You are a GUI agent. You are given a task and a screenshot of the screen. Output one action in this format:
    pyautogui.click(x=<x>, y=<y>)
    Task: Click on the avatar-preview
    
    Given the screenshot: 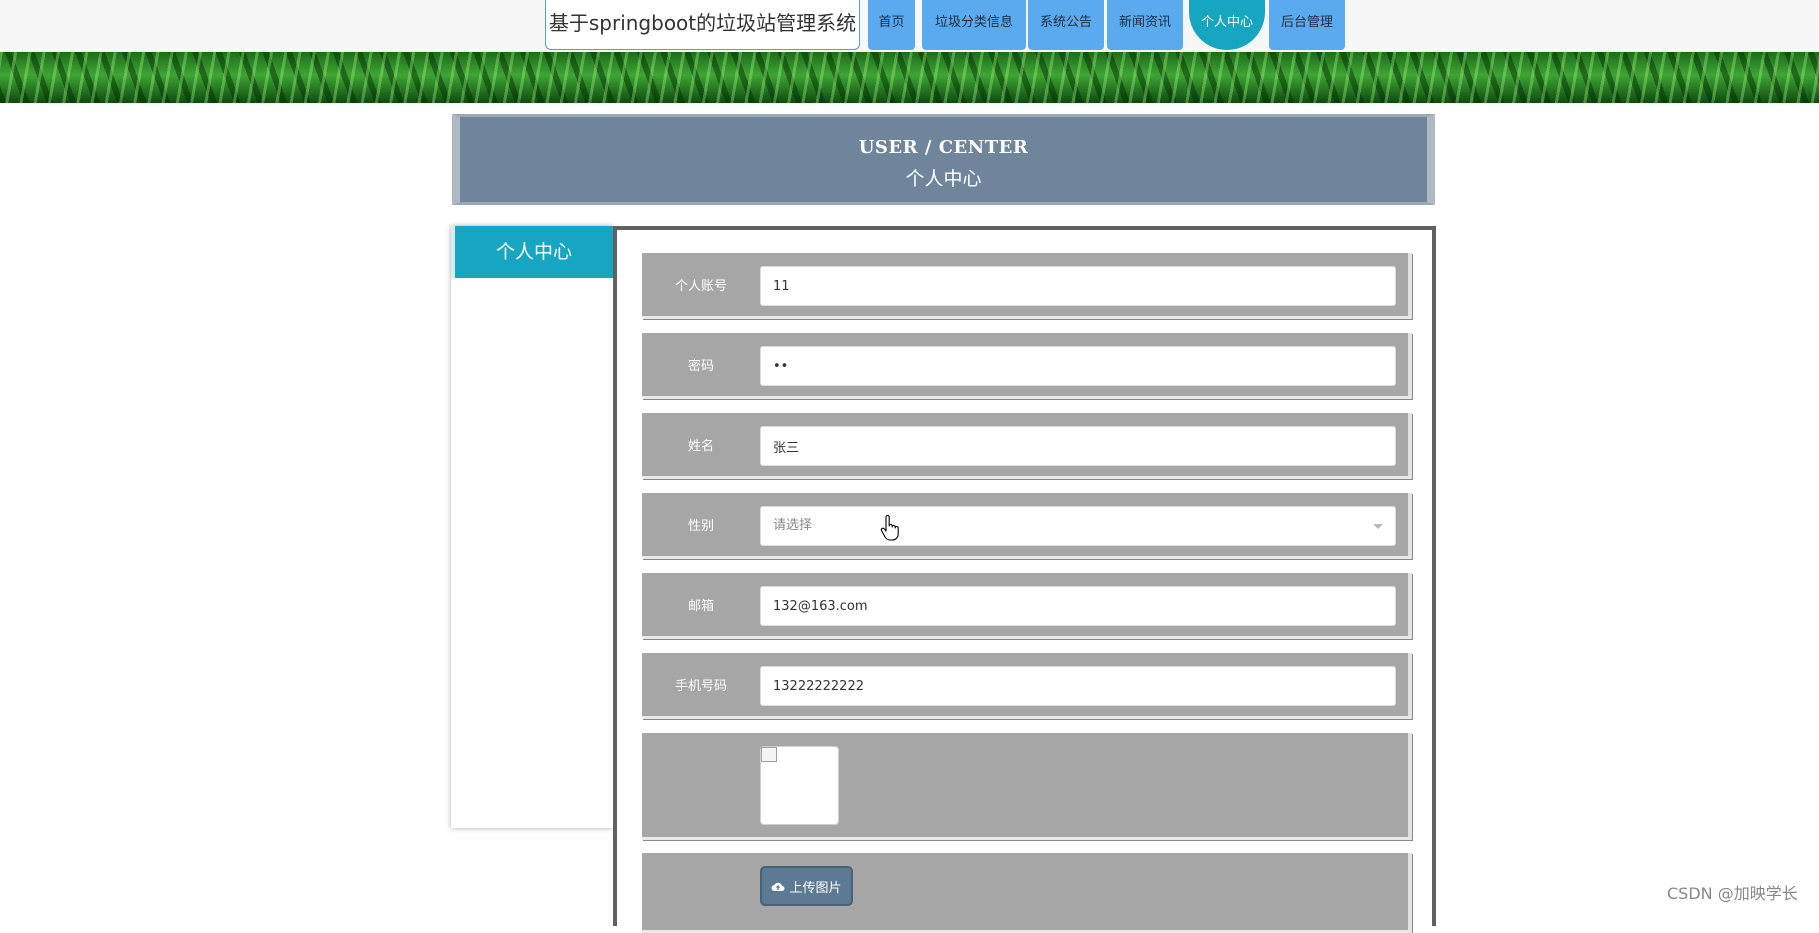 What is the action you would take?
    pyautogui.click(x=799, y=785)
    